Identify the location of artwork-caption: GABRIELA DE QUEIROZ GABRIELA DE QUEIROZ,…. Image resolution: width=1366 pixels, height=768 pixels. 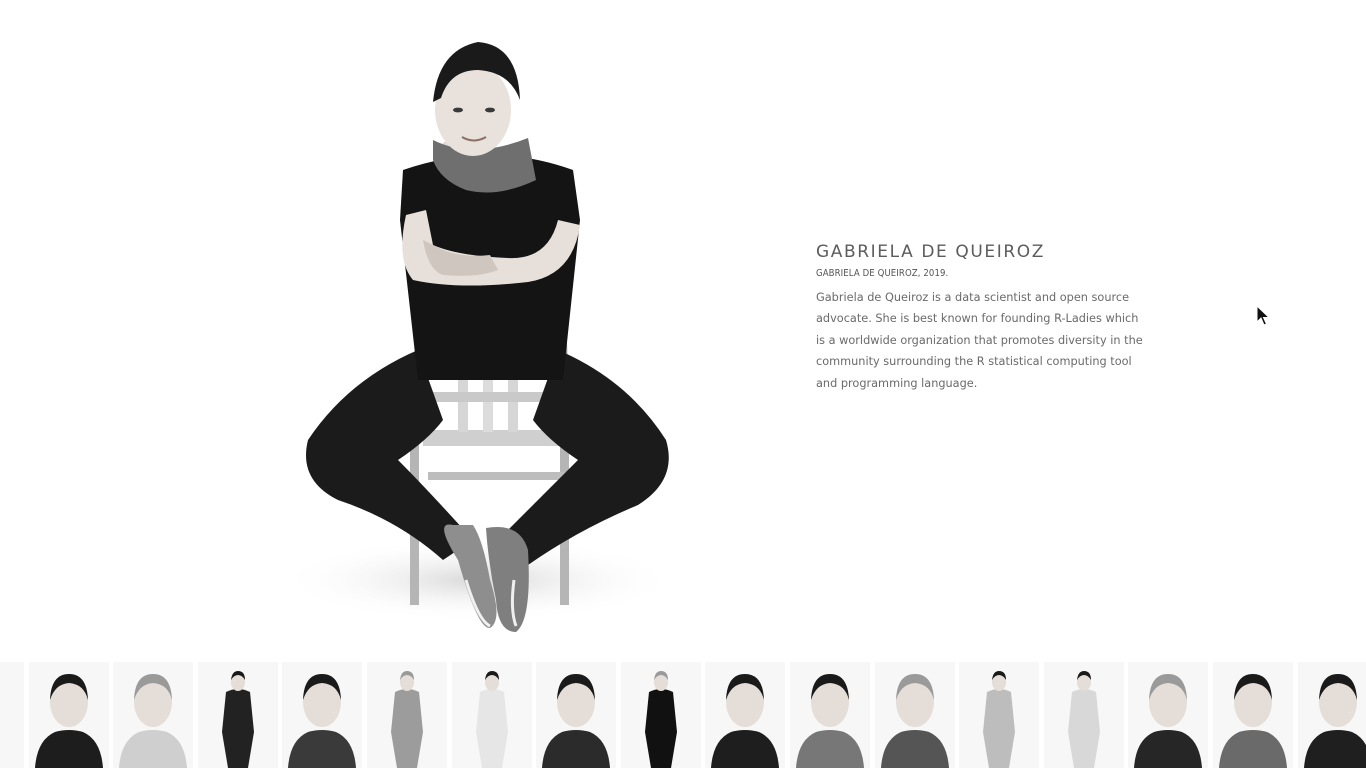
(981, 318).